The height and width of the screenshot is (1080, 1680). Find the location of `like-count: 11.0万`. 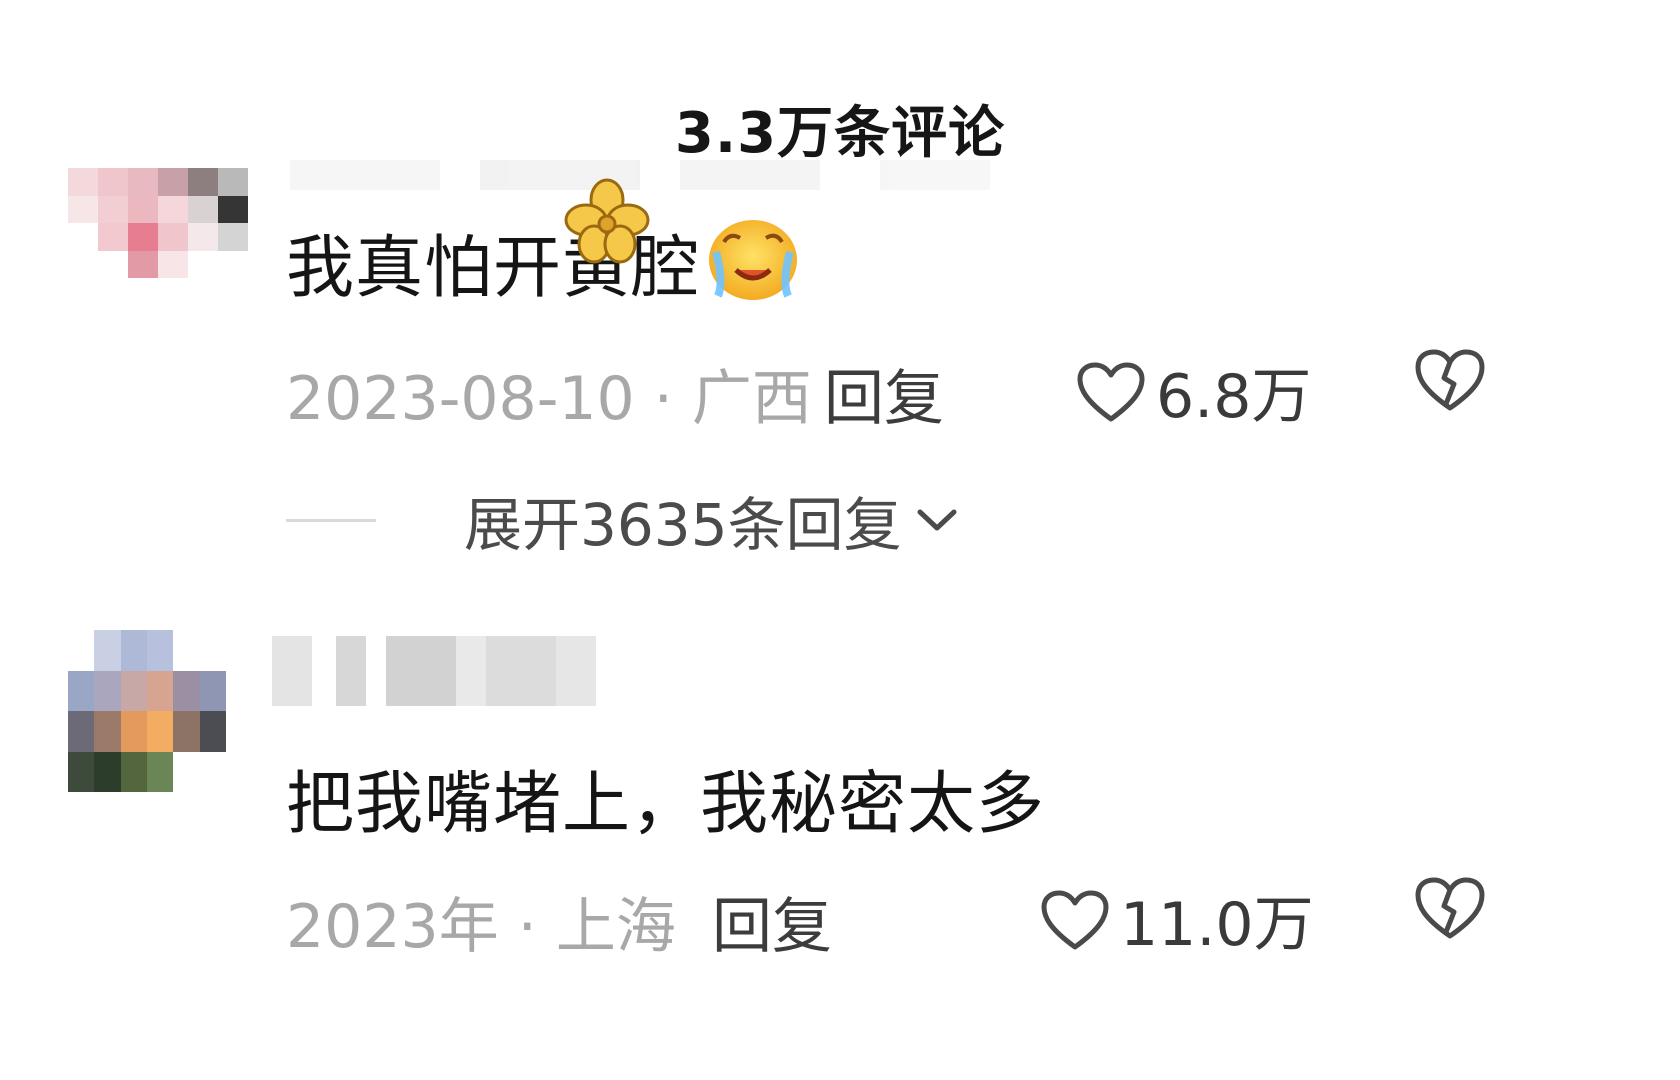

like-count: 11.0万 is located at coordinates (1217, 925).